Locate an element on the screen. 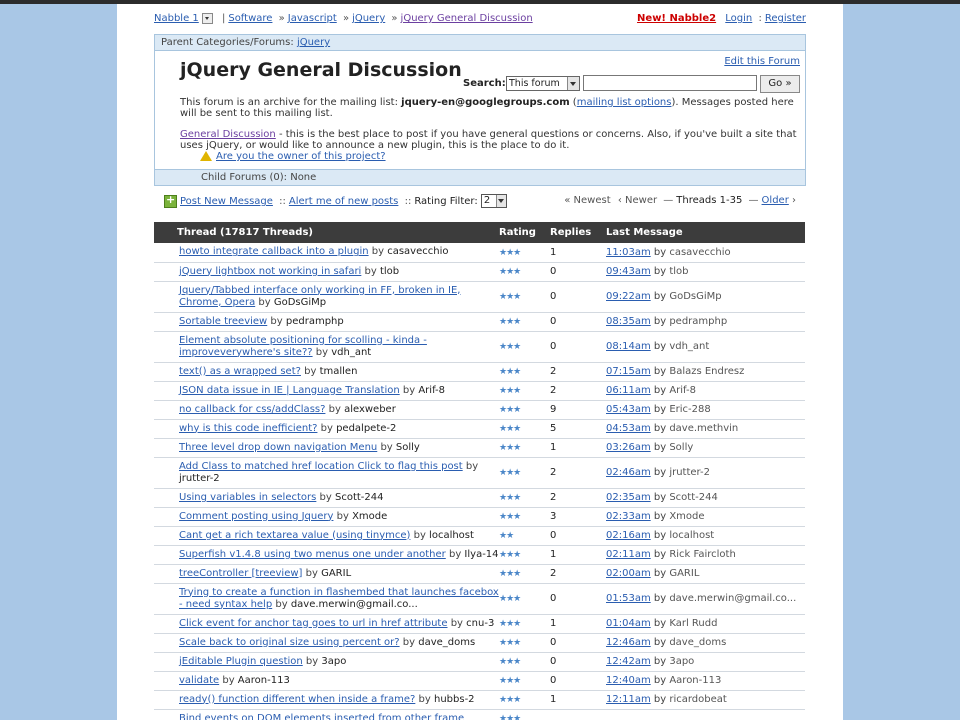  last-message-time-link: 03:26am is located at coordinates (628, 447).